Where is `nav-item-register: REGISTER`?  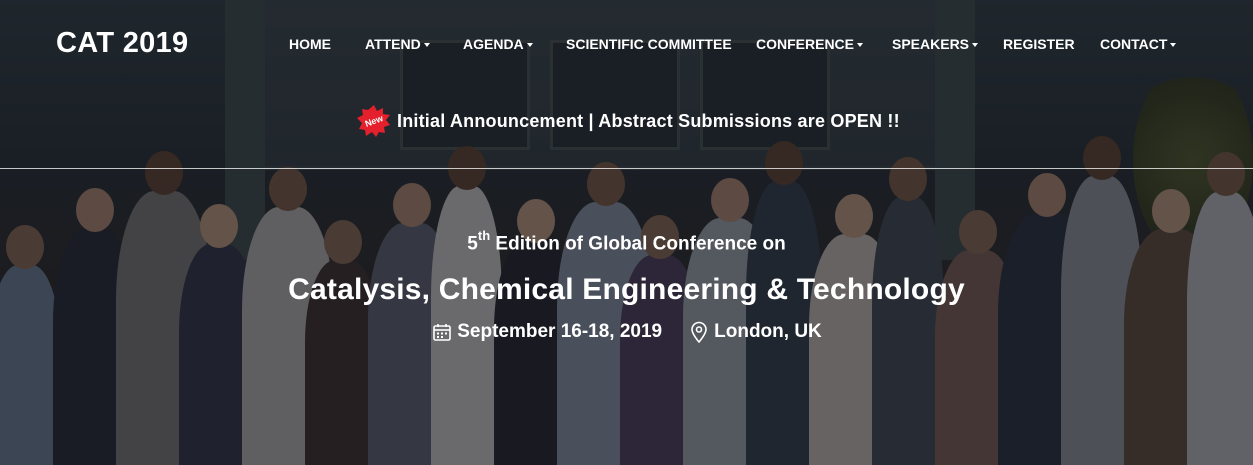 nav-item-register: REGISTER is located at coordinates (1039, 44).